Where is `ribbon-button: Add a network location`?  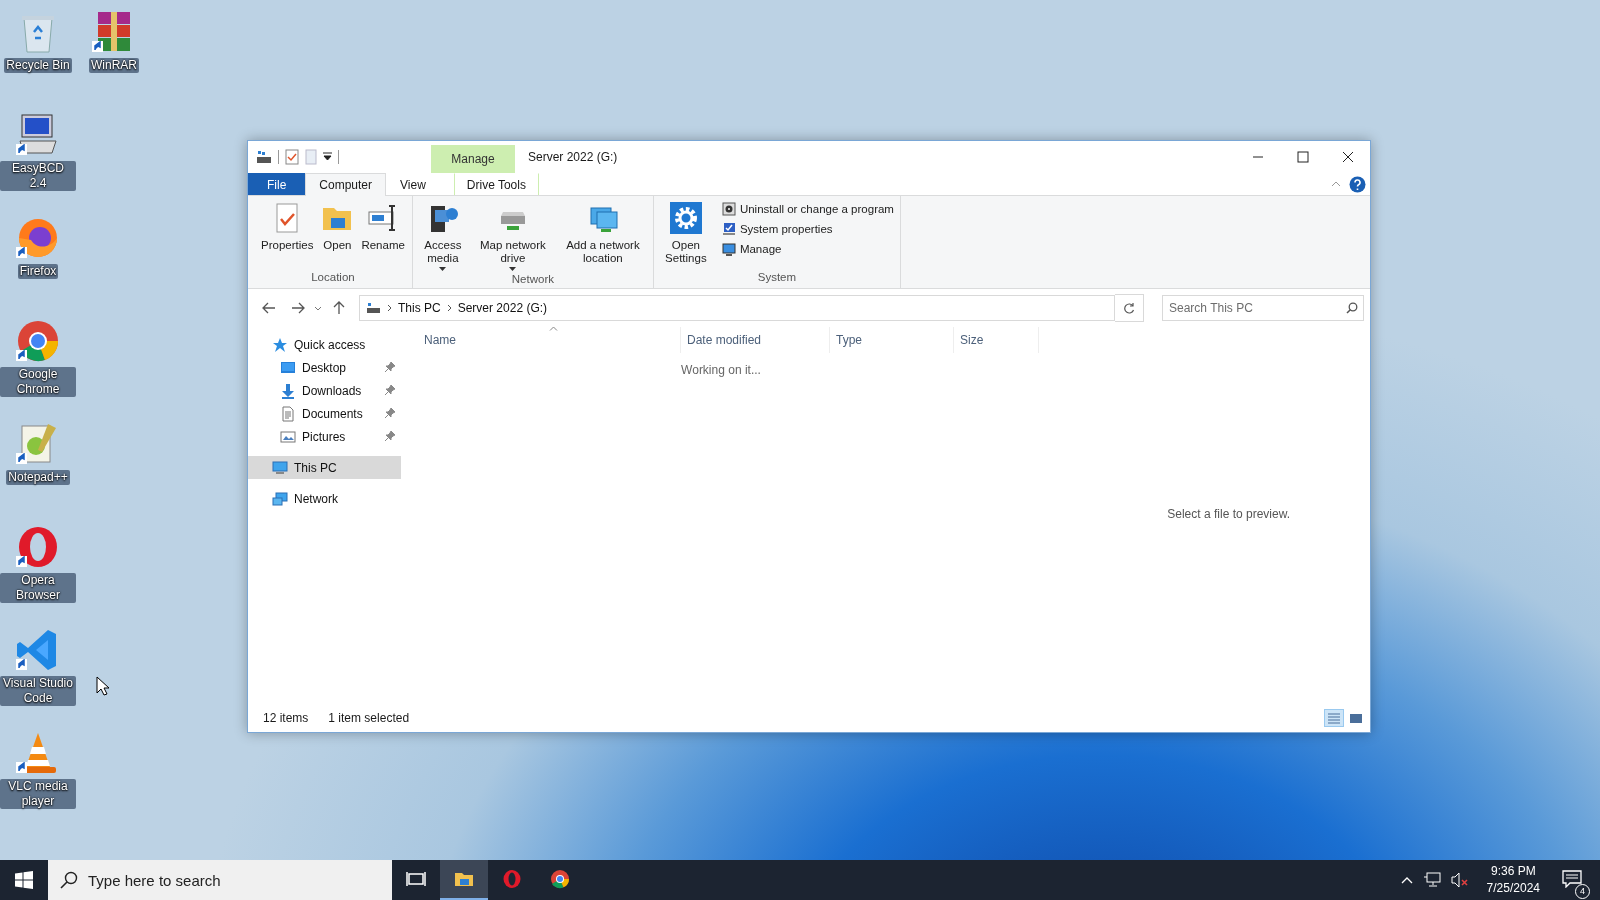 ribbon-button: Add a network location is located at coordinates (602, 233).